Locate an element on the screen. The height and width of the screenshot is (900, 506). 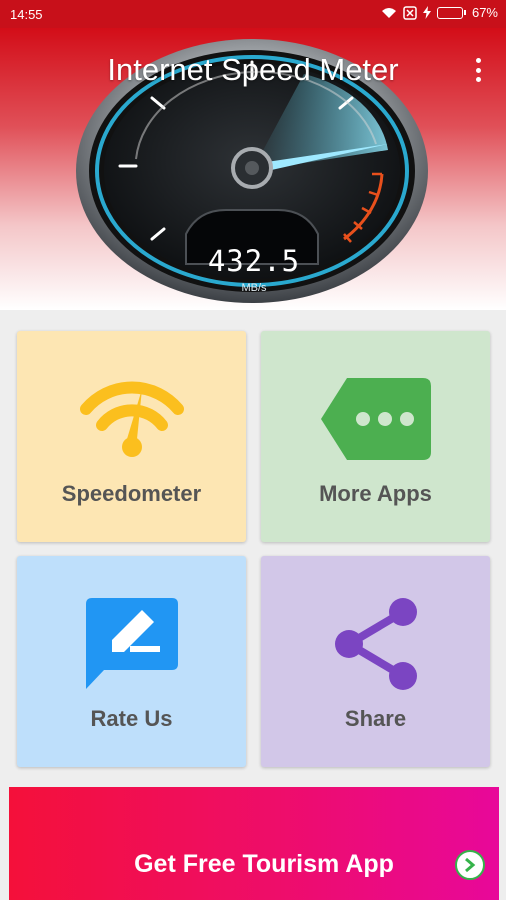
status-time: 14:55 is located at coordinates (26, 14).